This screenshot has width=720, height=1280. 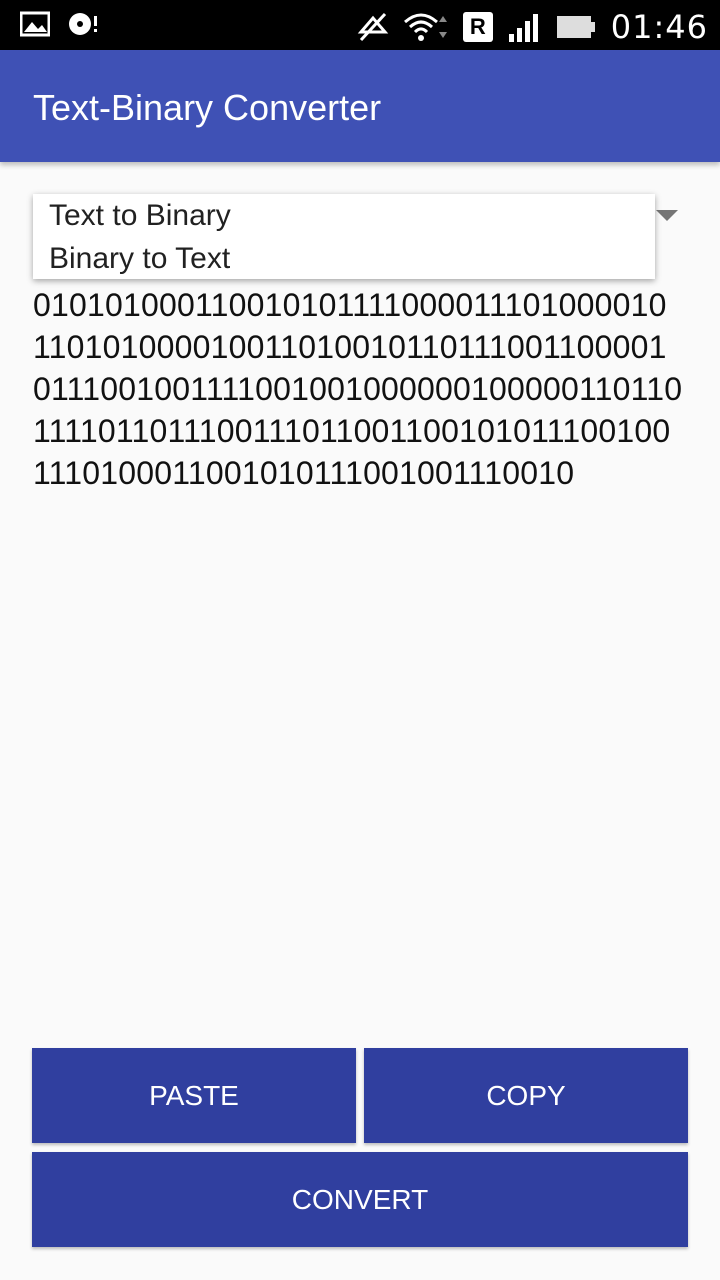 What do you see at coordinates (373, 27) in the screenshot?
I see `mute-icon` at bounding box center [373, 27].